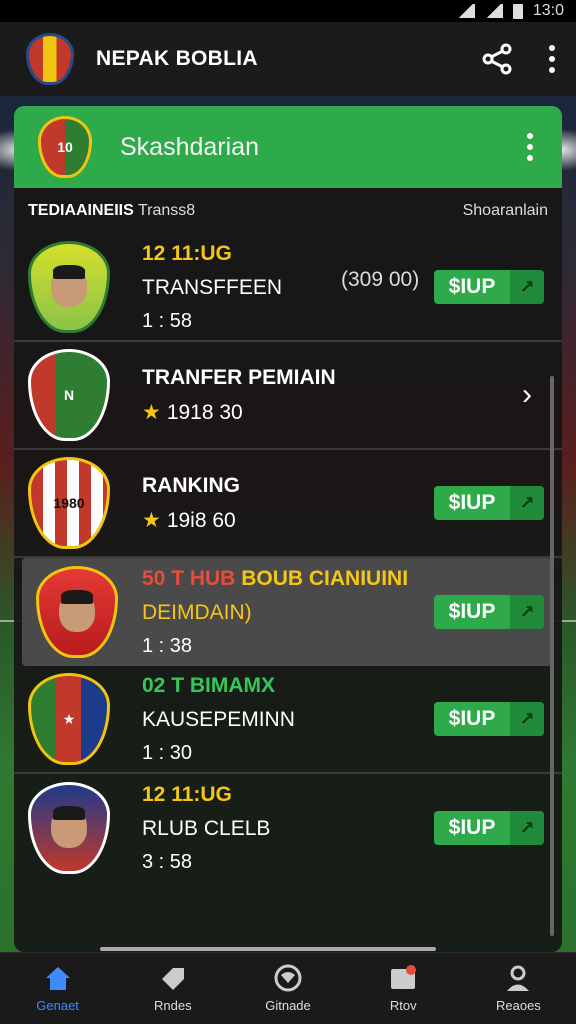 The width and height of the screenshot is (576, 1024). What do you see at coordinates (288, 11) in the screenshot?
I see `status-bar: 13:0` at bounding box center [288, 11].